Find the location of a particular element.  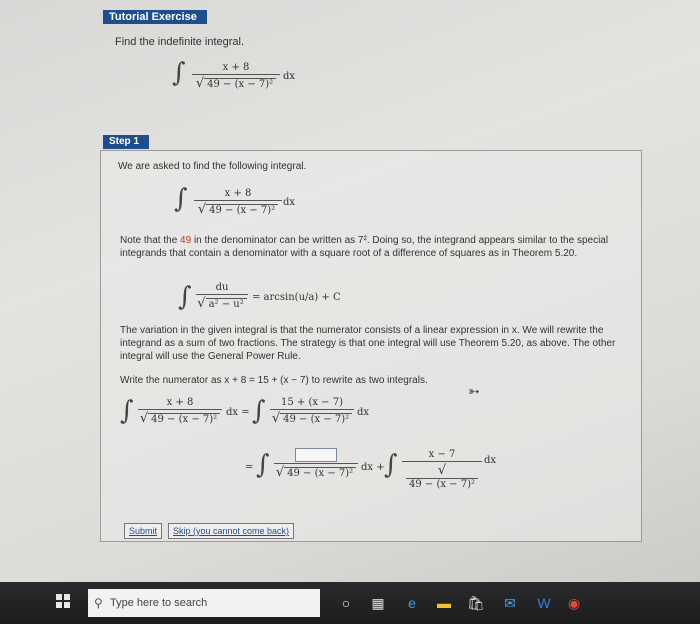

eq2-equals: = is located at coordinates (249, 467).